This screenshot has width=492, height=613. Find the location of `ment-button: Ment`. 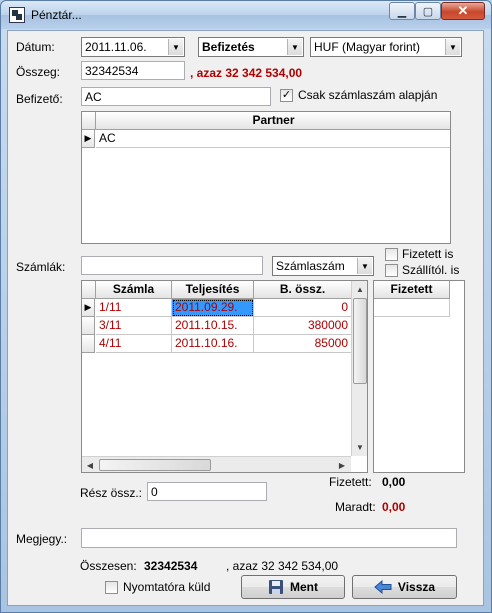

ment-button: Ment is located at coordinates (293, 587).